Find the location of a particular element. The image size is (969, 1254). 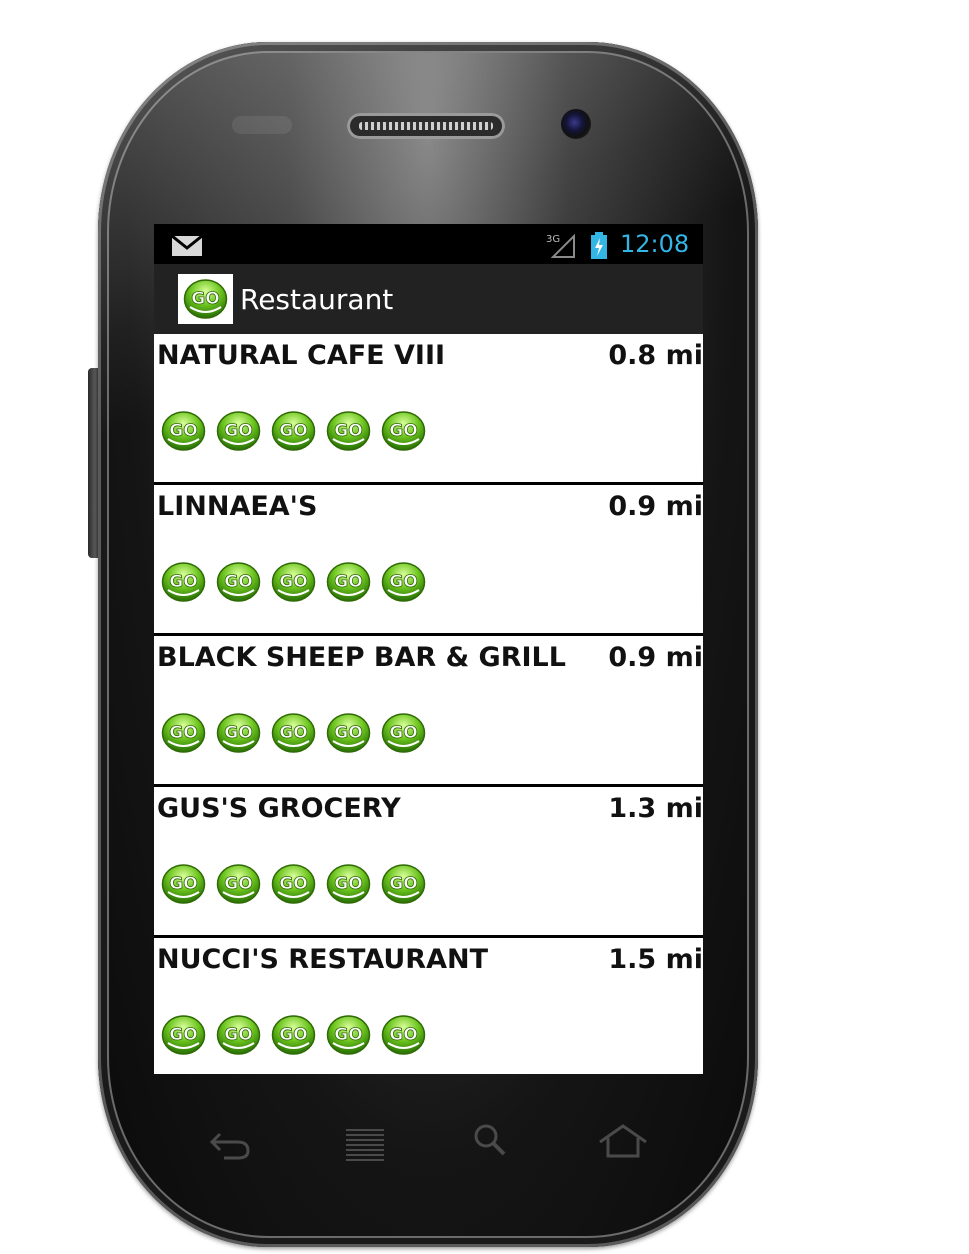

page-title: Restaurant is located at coordinates (317, 299).